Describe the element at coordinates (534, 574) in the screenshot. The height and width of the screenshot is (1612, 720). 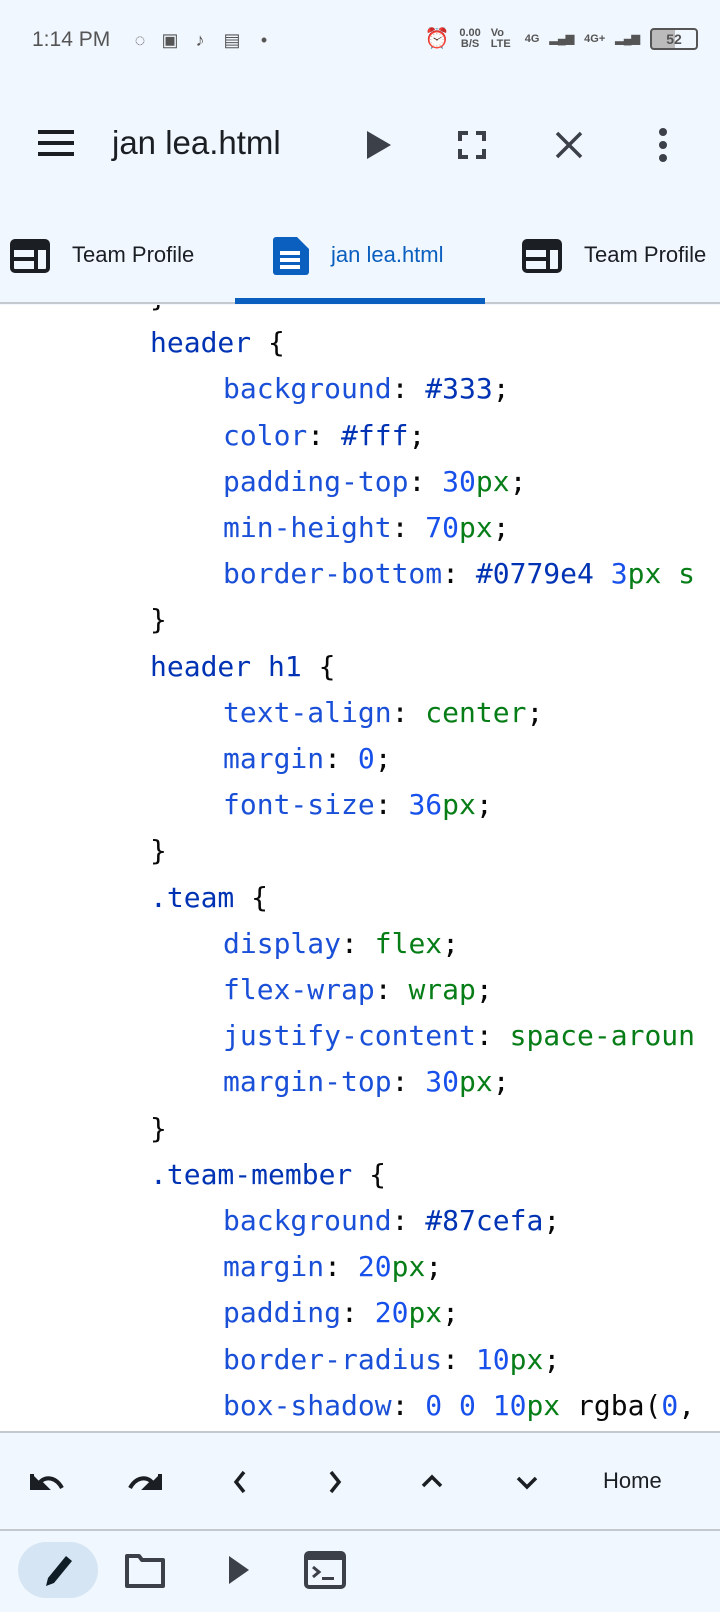
I see `code-token: #0779e4` at that location.